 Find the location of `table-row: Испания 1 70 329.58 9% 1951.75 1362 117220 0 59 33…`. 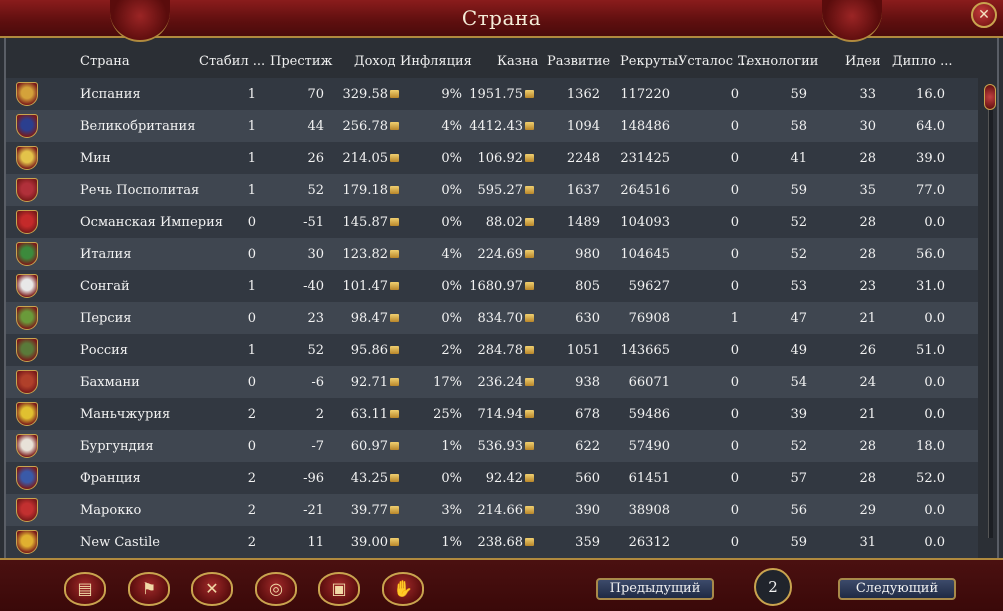

table-row: Испания 1 70 329.58 9% 1951.75 1362 117220 0 59 33… is located at coordinates (492, 94).